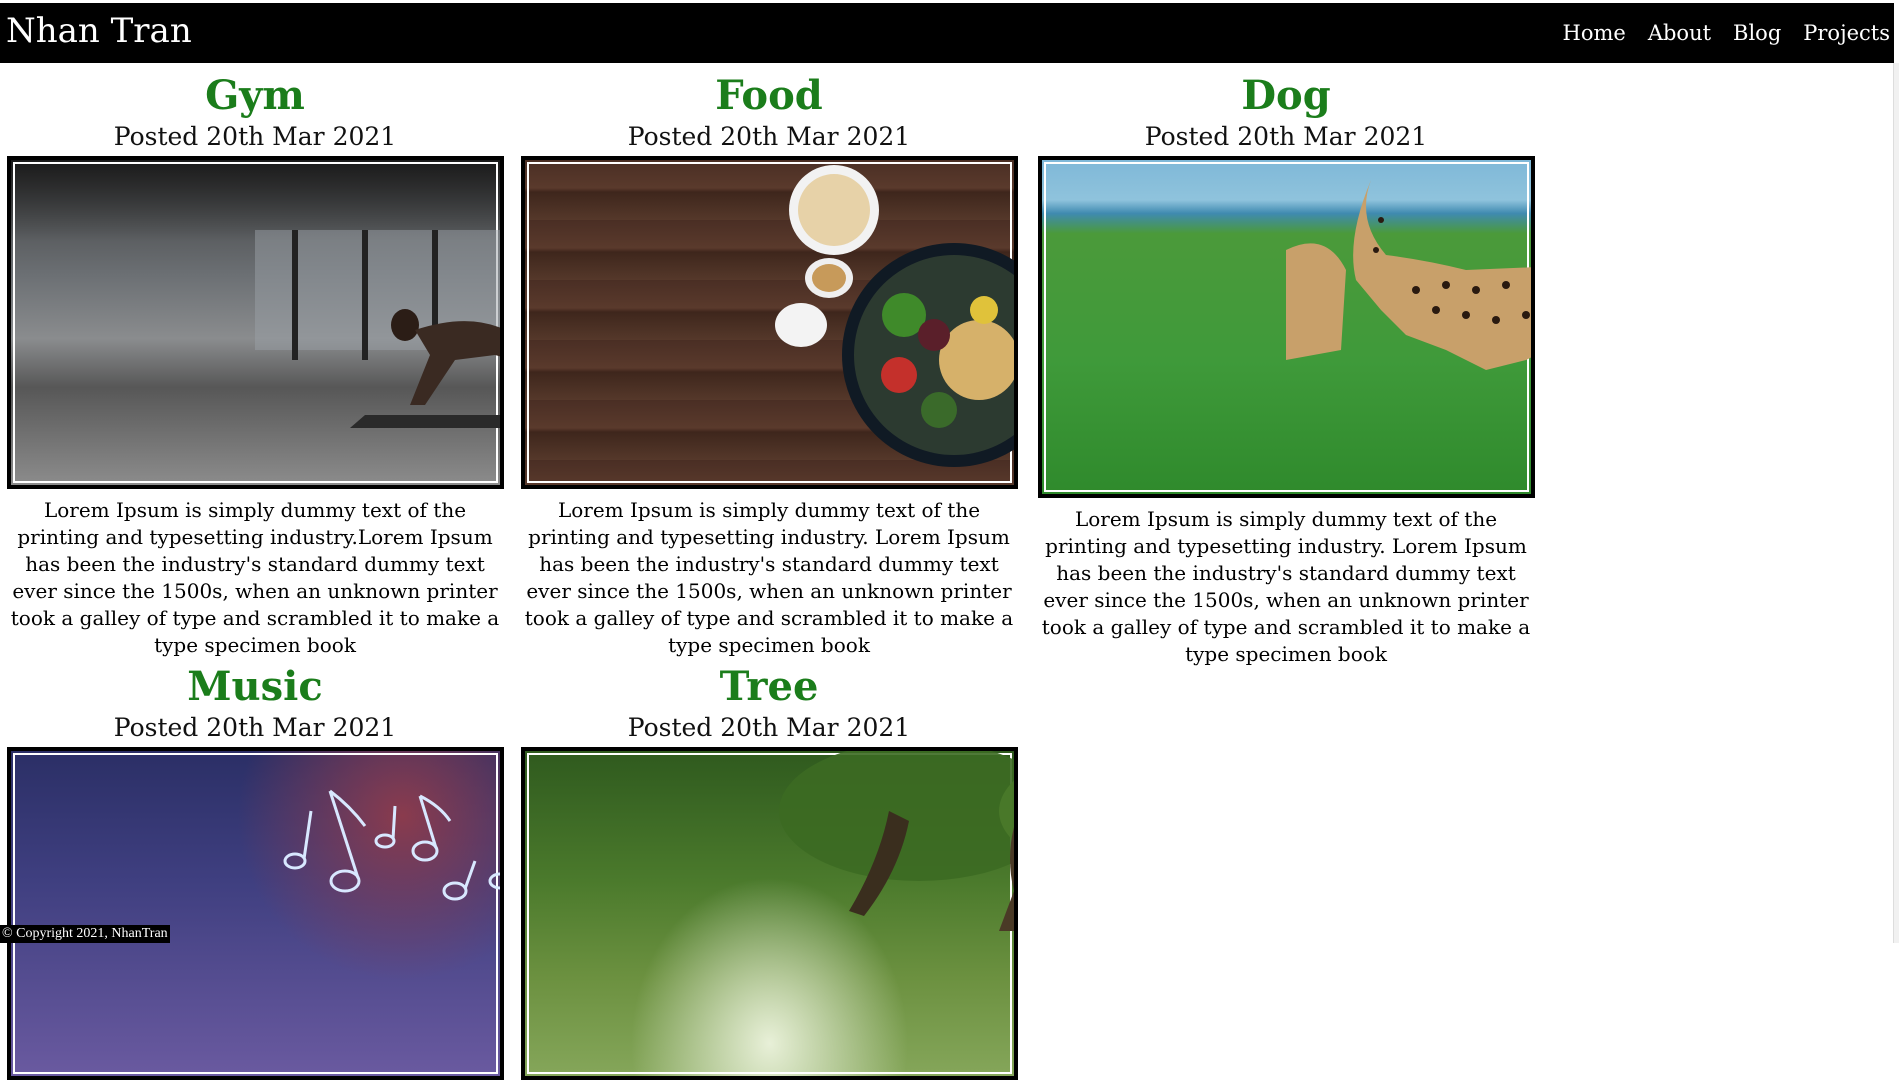 The width and height of the screenshot is (1899, 1080). Describe the element at coordinates (1846, 33) in the screenshot. I see `nav-projects-link: Projects` at that location.